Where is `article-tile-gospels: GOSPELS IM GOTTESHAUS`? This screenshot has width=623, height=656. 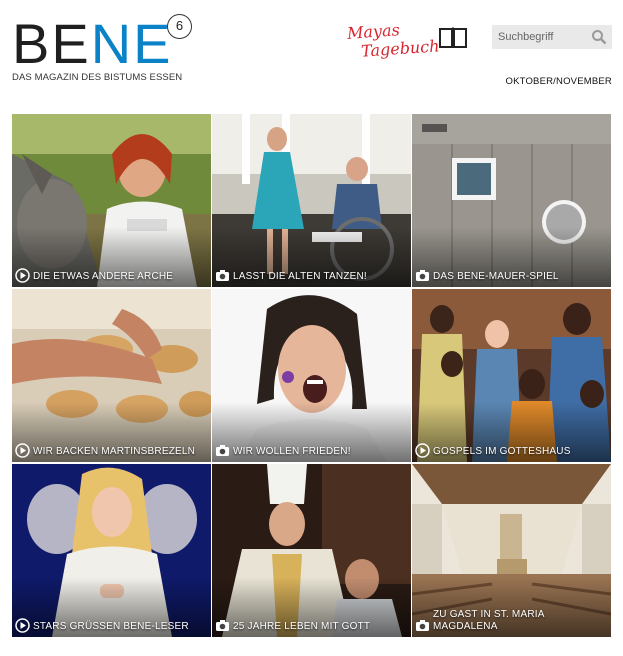
article-tile-gospels: GOSPELS IM GOTTESHAUS is located at coordinates (511, 375).